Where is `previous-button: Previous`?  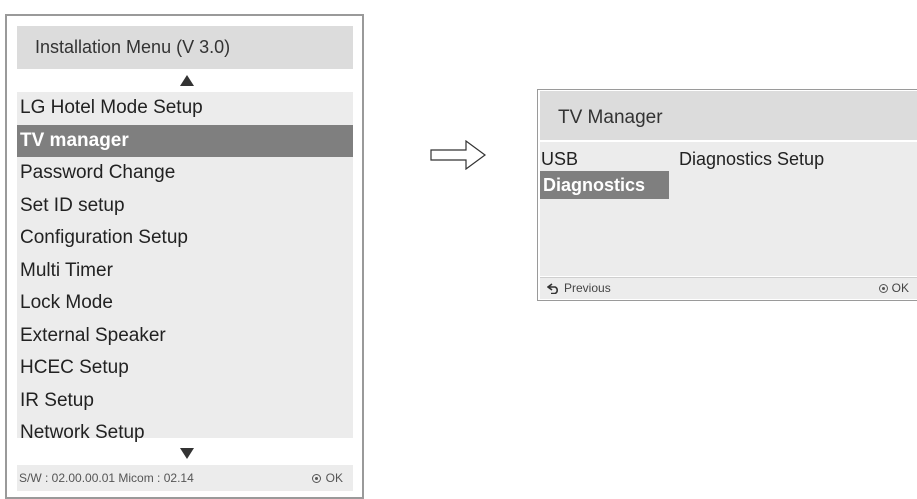
previous-button: Previous is located at coordinates (579, 288).